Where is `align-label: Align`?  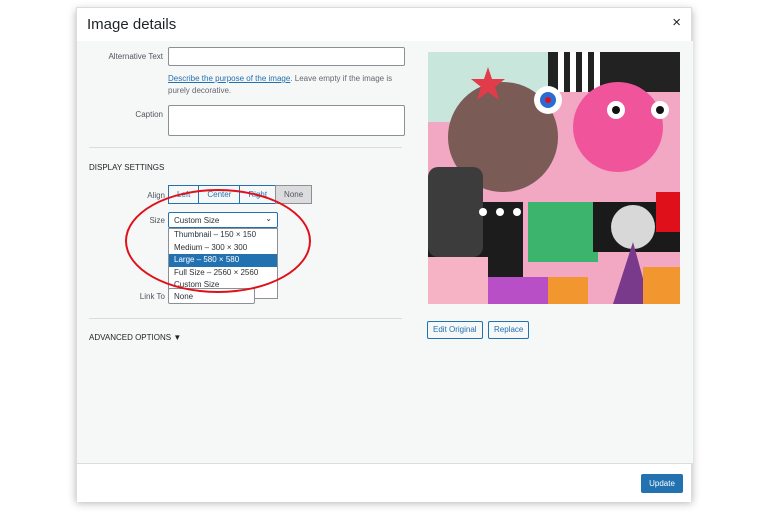
align-label: Align is located at coordinates (156, 195).